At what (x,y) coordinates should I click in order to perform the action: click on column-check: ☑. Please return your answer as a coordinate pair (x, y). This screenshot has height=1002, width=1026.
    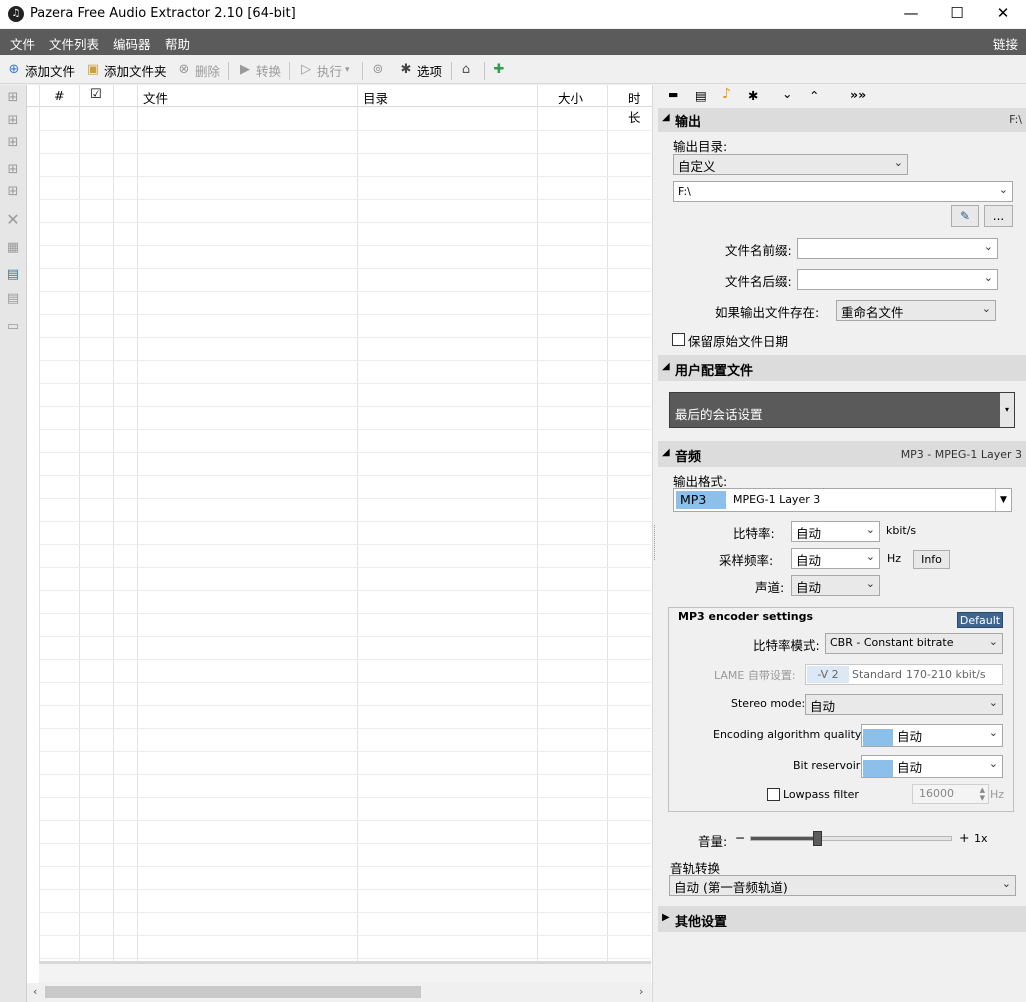
    Looking at the image, I should click on (96, 94).